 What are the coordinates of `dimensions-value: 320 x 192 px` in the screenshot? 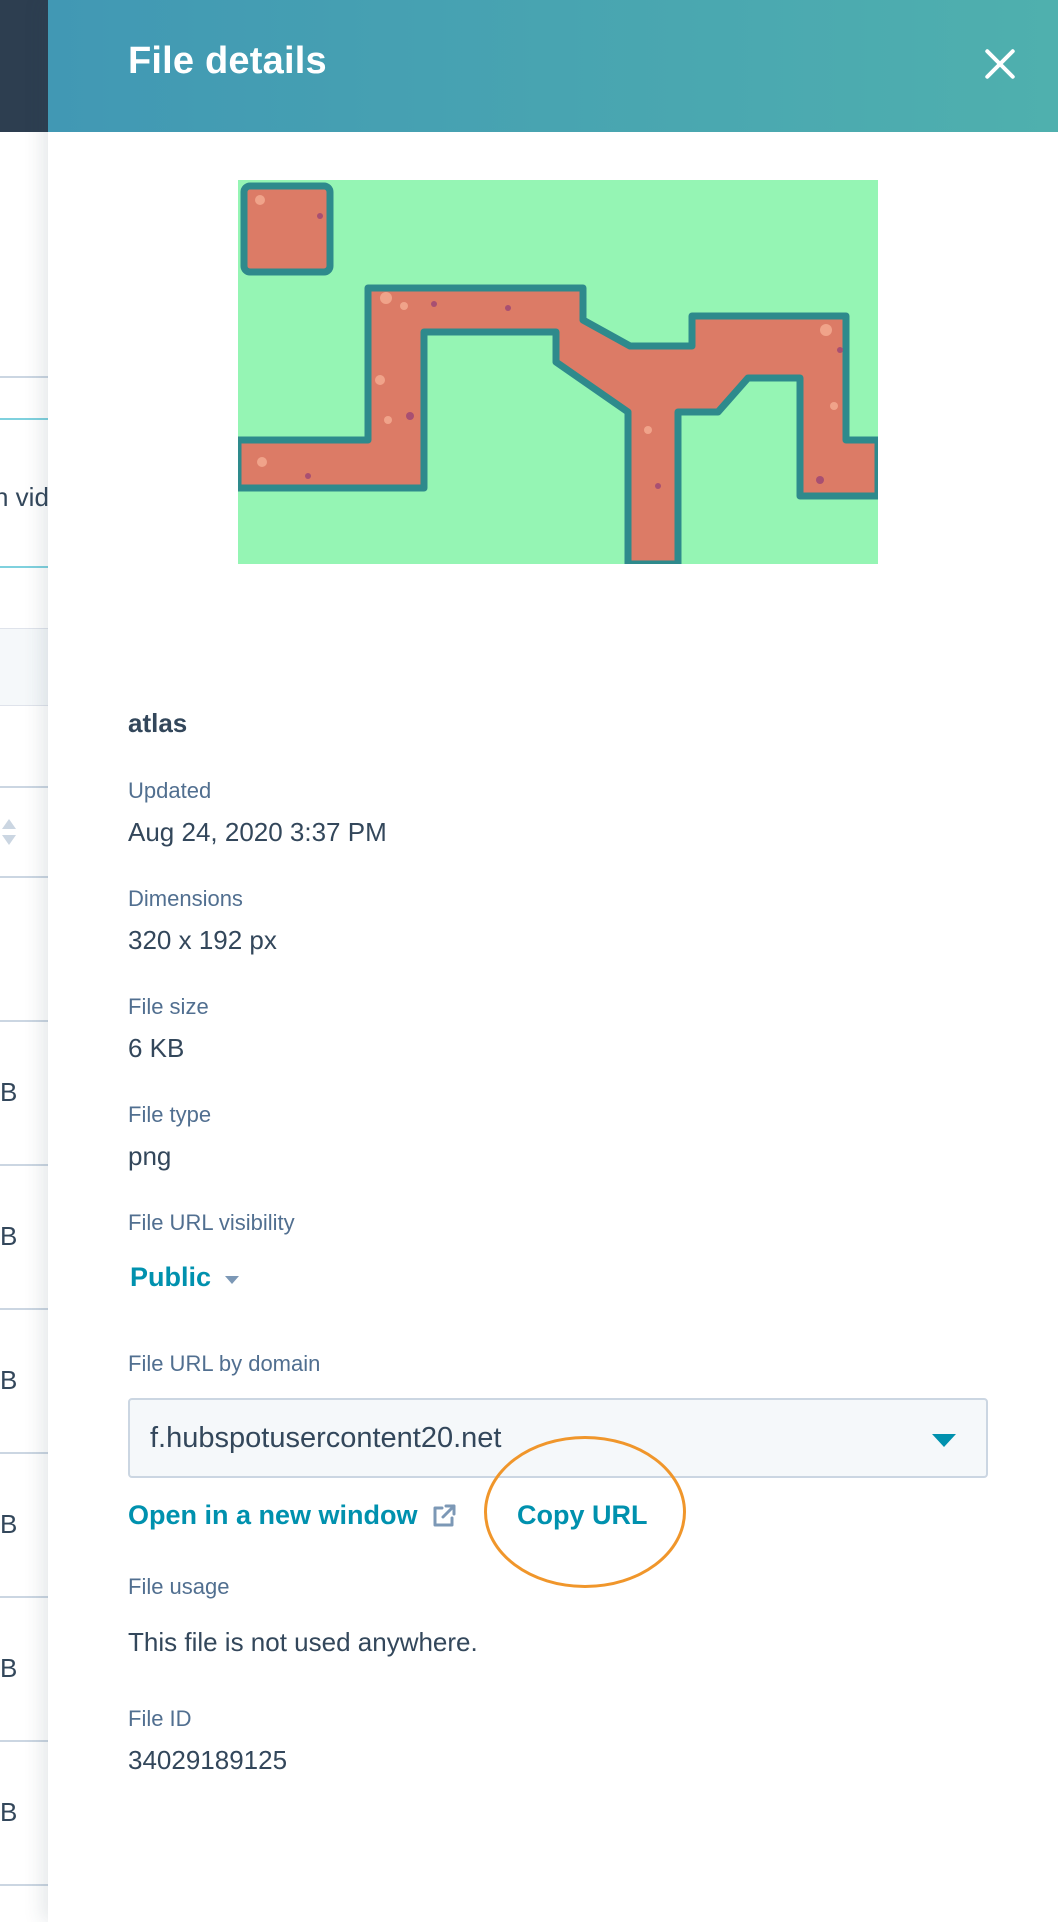 It's located at (202, 940).